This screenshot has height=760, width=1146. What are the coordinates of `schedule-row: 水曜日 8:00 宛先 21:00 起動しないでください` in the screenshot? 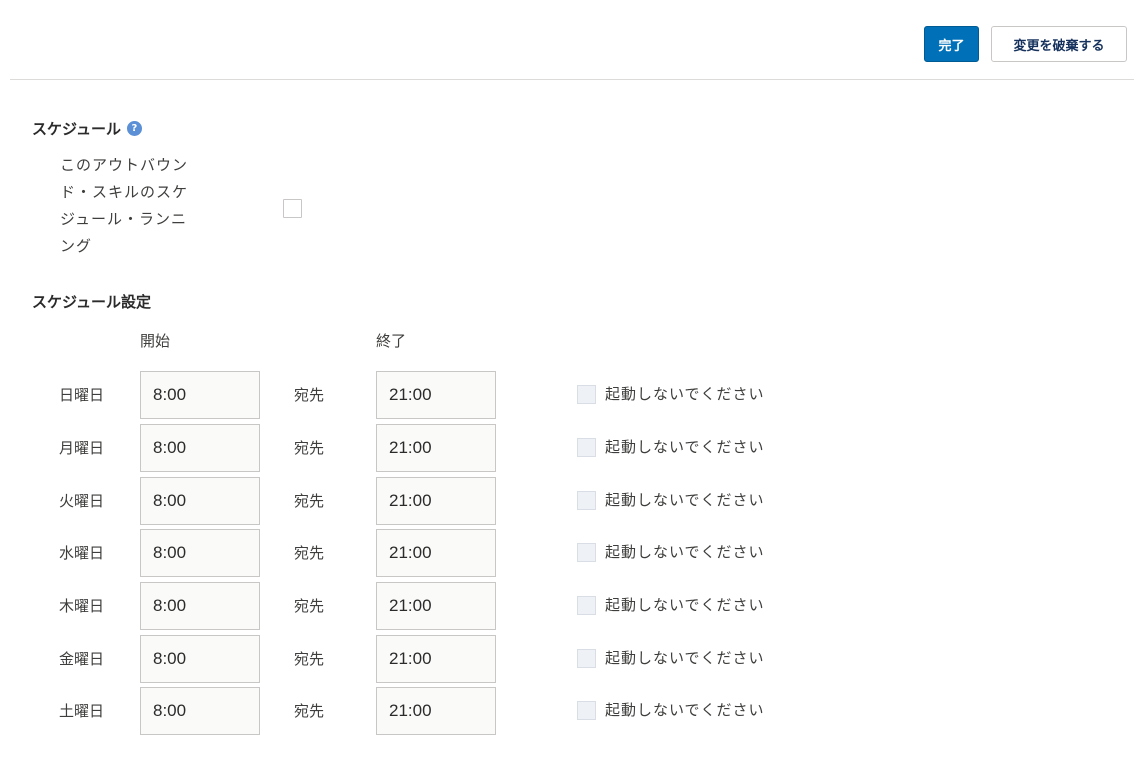 It's located at (573, 553).